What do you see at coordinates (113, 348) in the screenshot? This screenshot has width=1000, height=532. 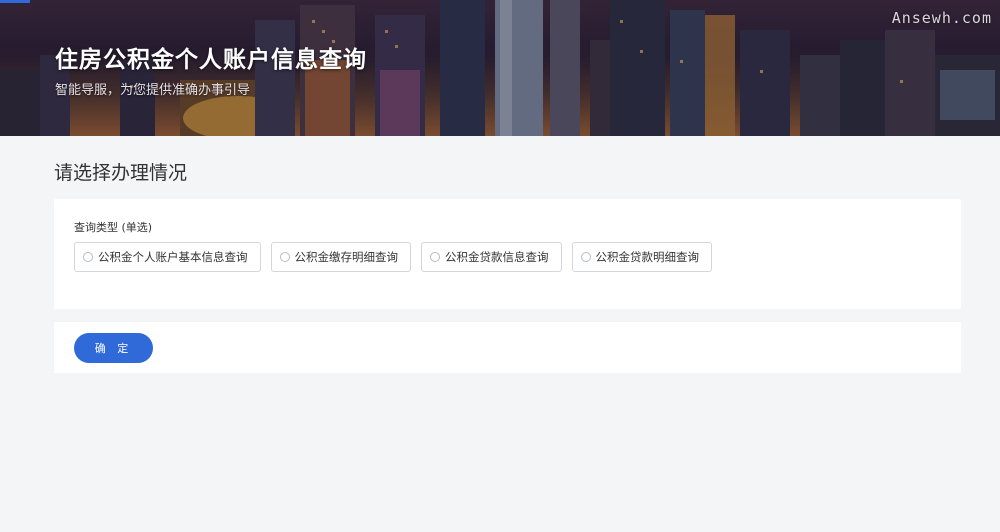 I see `confirm-button: 确 定` at bounding box center [113, 348].